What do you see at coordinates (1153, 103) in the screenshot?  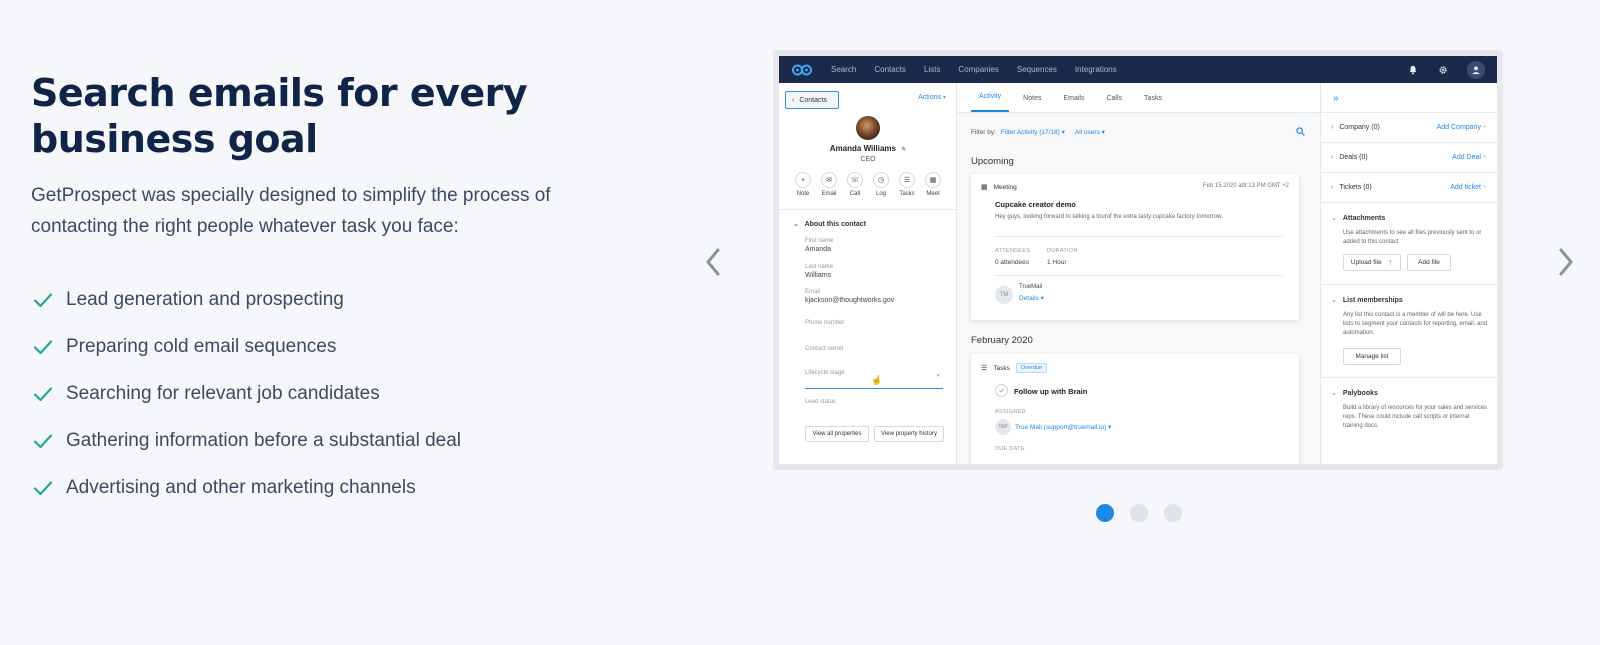 I see `tab-tasks: Tasks` at bounding box center [1153, 103].